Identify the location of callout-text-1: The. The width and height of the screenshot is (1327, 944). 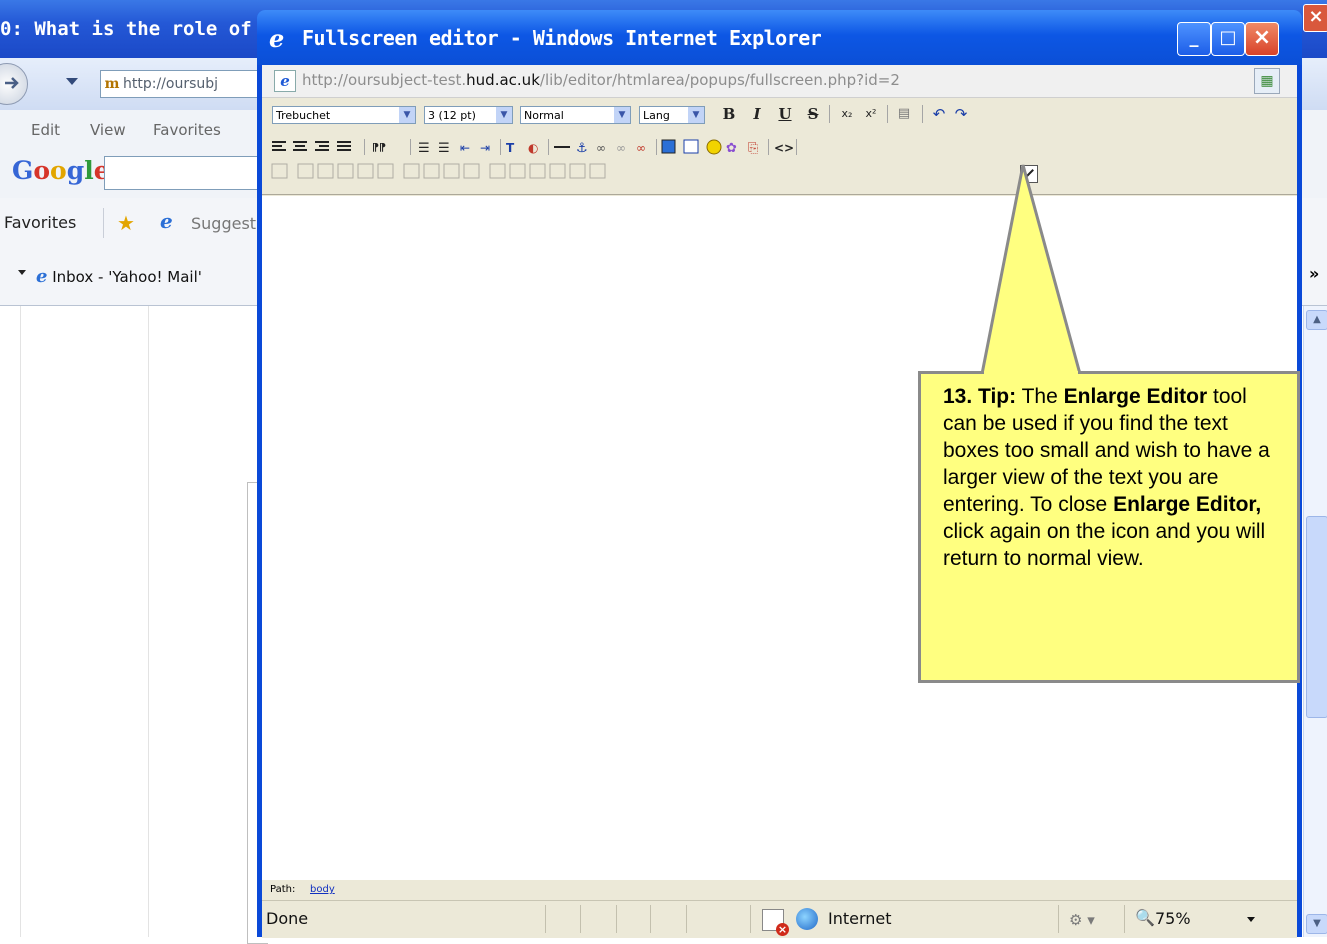
(1040, 396).